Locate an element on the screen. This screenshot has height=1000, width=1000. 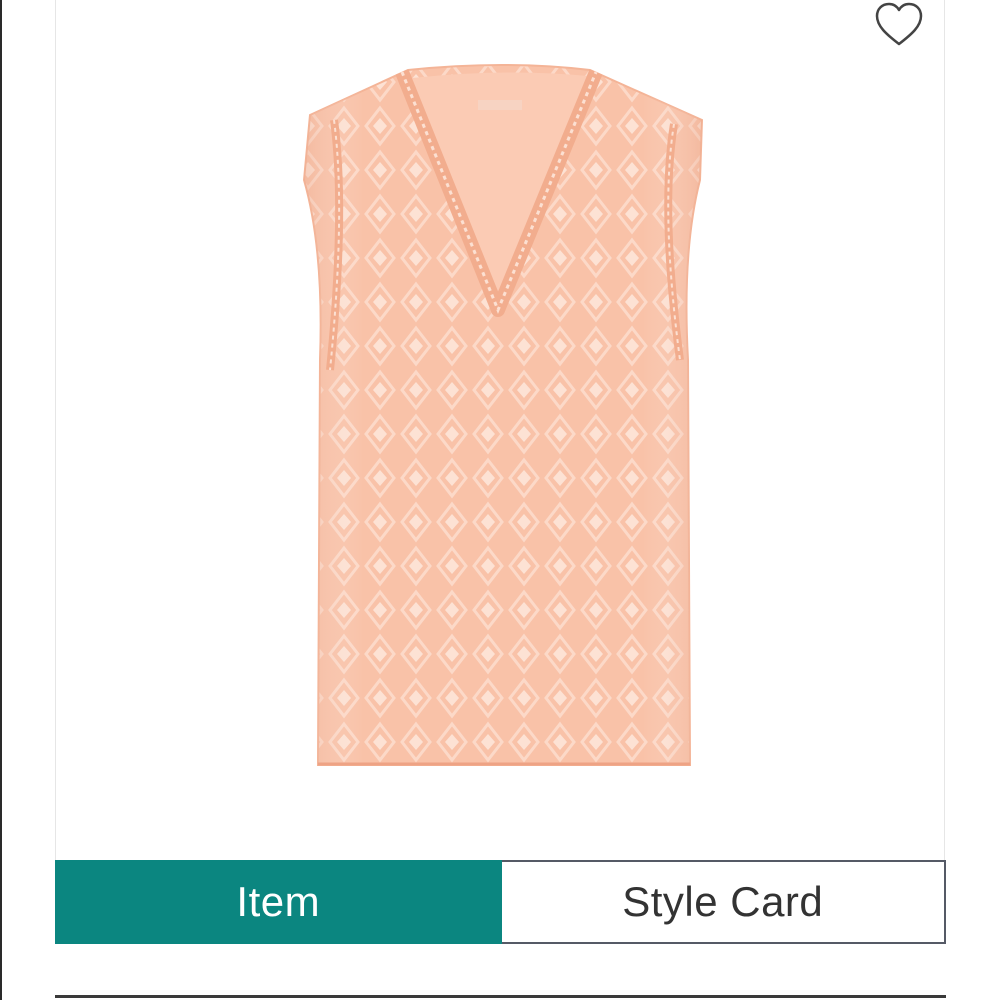
bottom-divider is located at coordinates (500, 996).